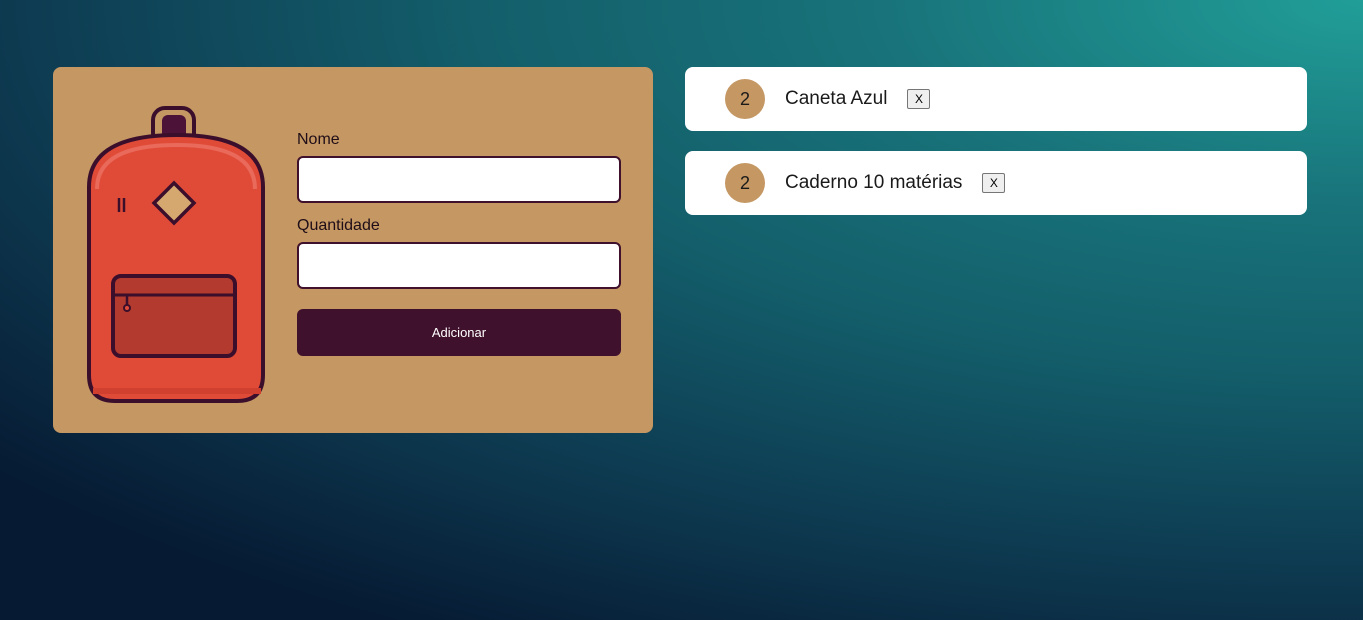  I want to click on item-list: 2 Caneta Azul X 2 Caderno 10 matérias X, so click(996, 151).